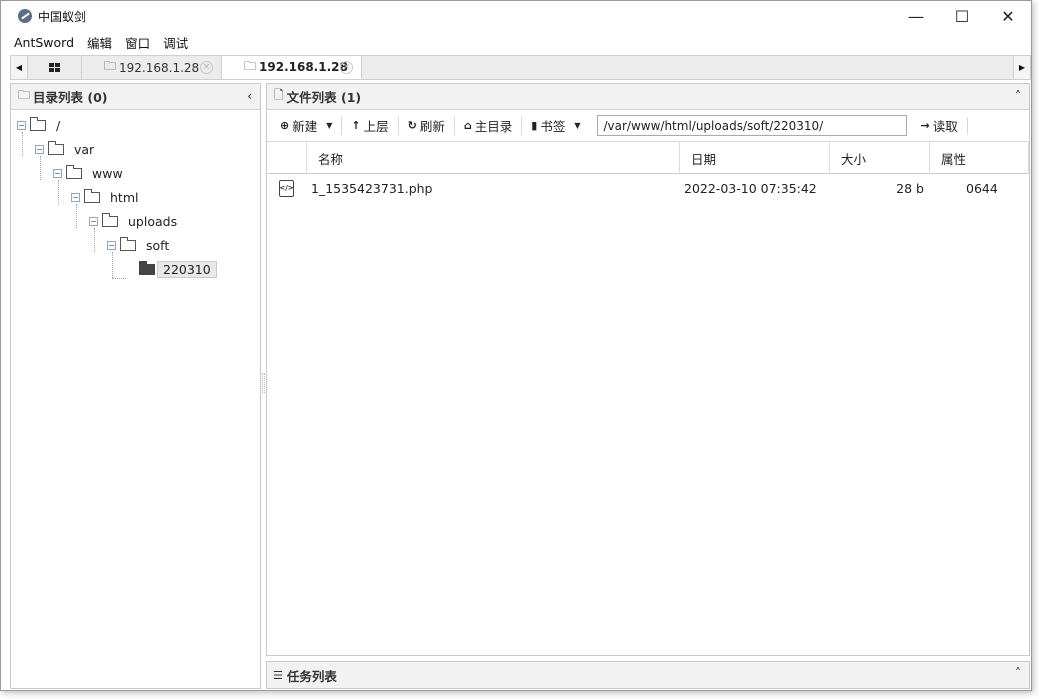  Describe the element at coordinates (84, 149) in the screenshot. I see `tree-node-label: var` at that location.